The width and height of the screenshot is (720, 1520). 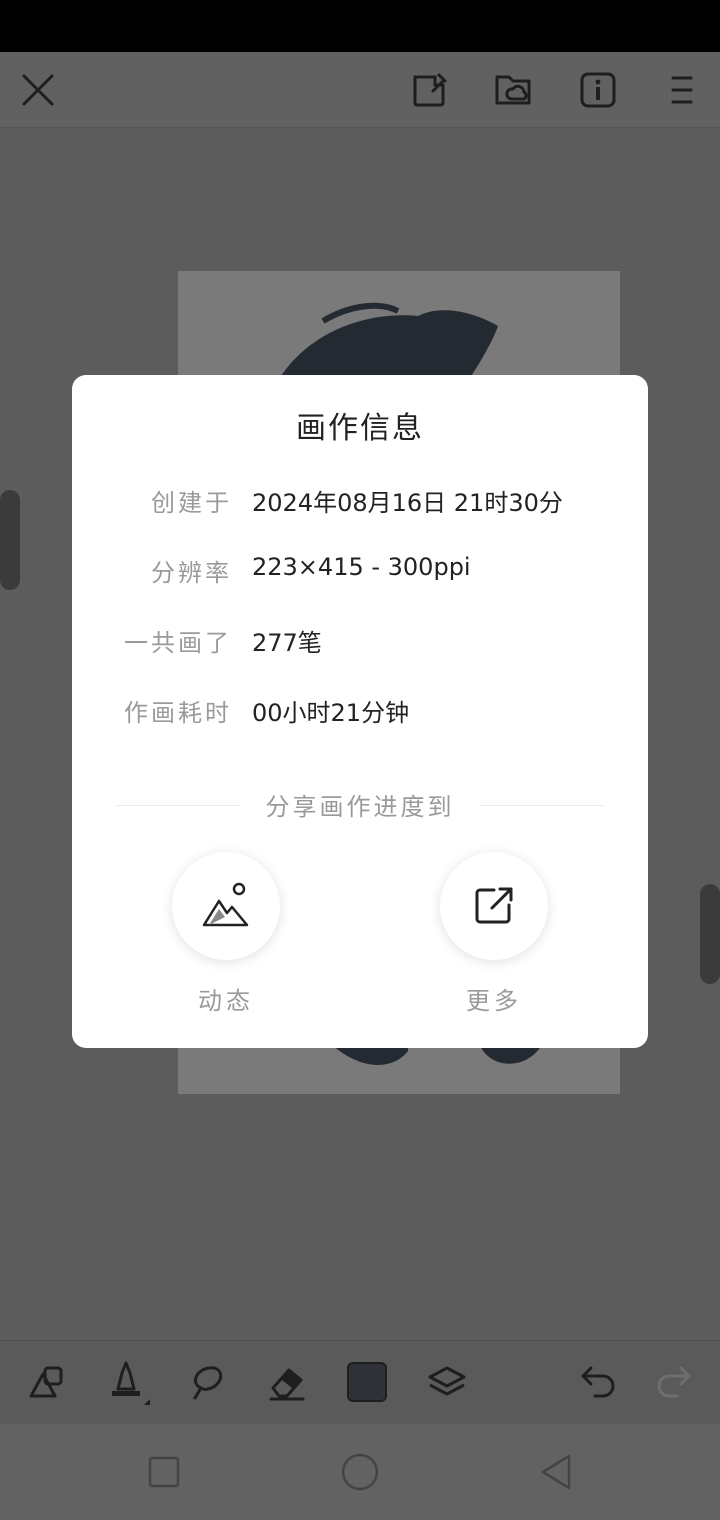 What do you see at coordinates (360, 807) in the screenshot?
I see `share-section-title: 分享画作进度到` at bounding box center [360, 807].